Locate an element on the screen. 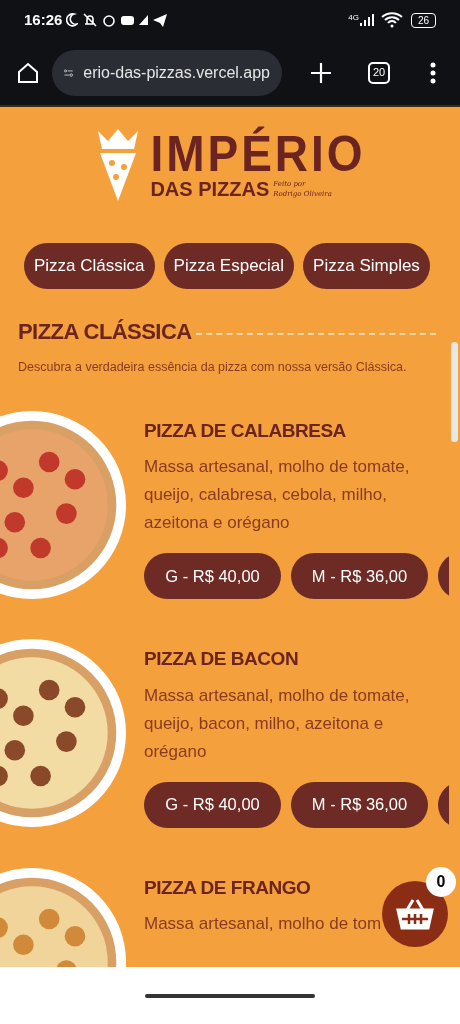 This screenshot has height=1024, width=460. address-bar: erio-das-pizzas.vercel.app is located at coordinates (167, 72).